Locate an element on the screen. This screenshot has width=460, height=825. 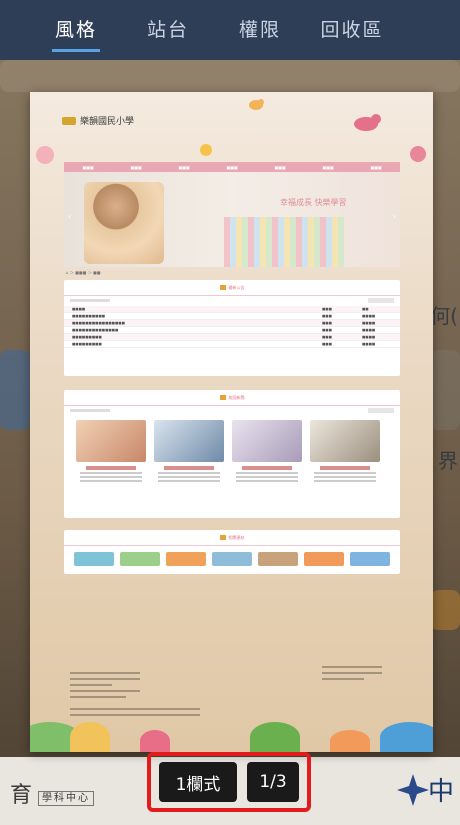
tab-sites: 站台 is located at coordinates (168, 30).